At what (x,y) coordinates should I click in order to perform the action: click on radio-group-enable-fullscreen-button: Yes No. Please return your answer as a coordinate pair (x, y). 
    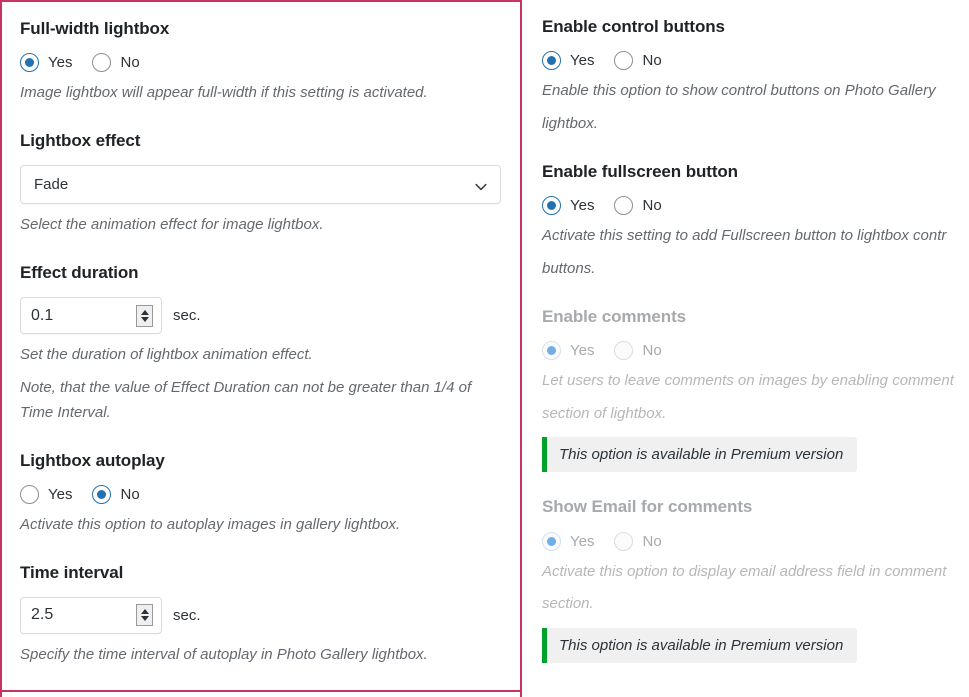
    Looking at the image, I should click on (755, 205).